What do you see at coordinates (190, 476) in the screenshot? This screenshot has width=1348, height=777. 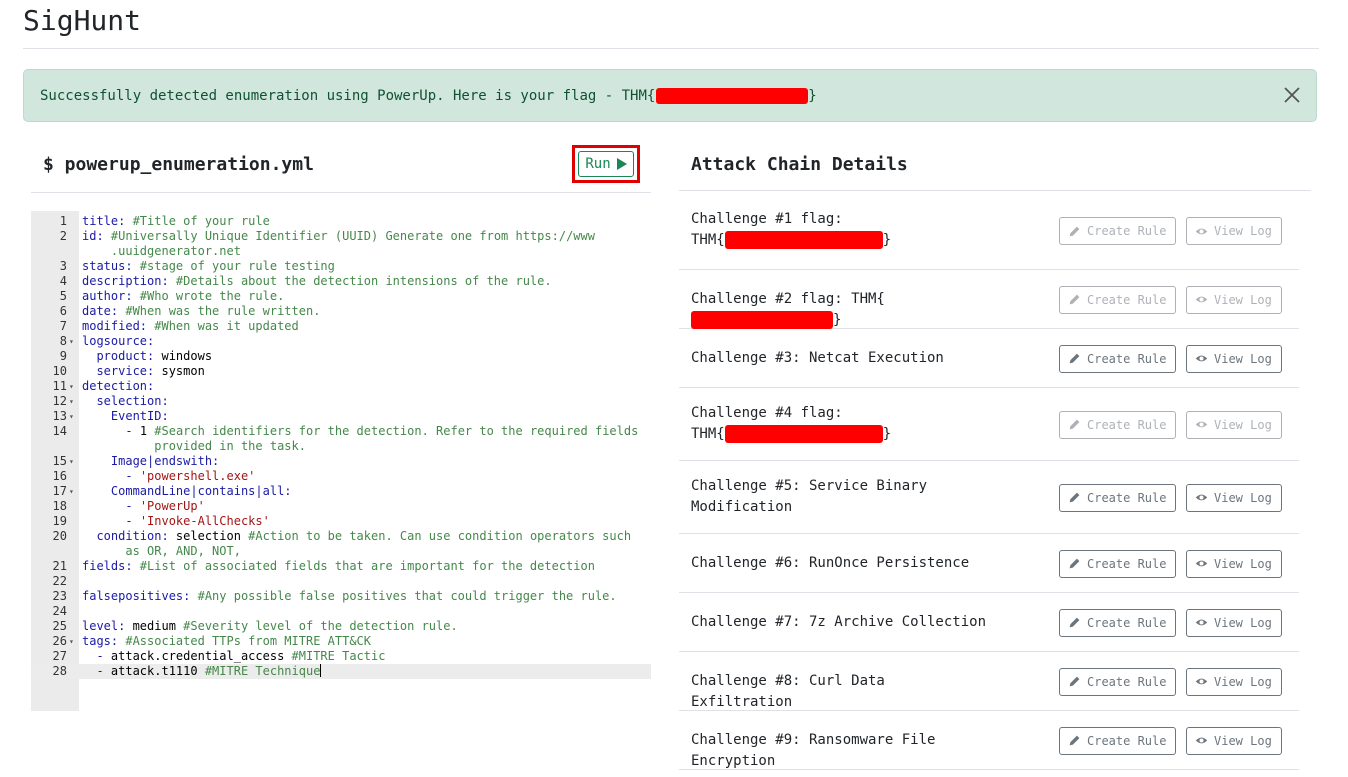 I see `code-text: - 'powershell.exe'` at bounding box center [190, 476].